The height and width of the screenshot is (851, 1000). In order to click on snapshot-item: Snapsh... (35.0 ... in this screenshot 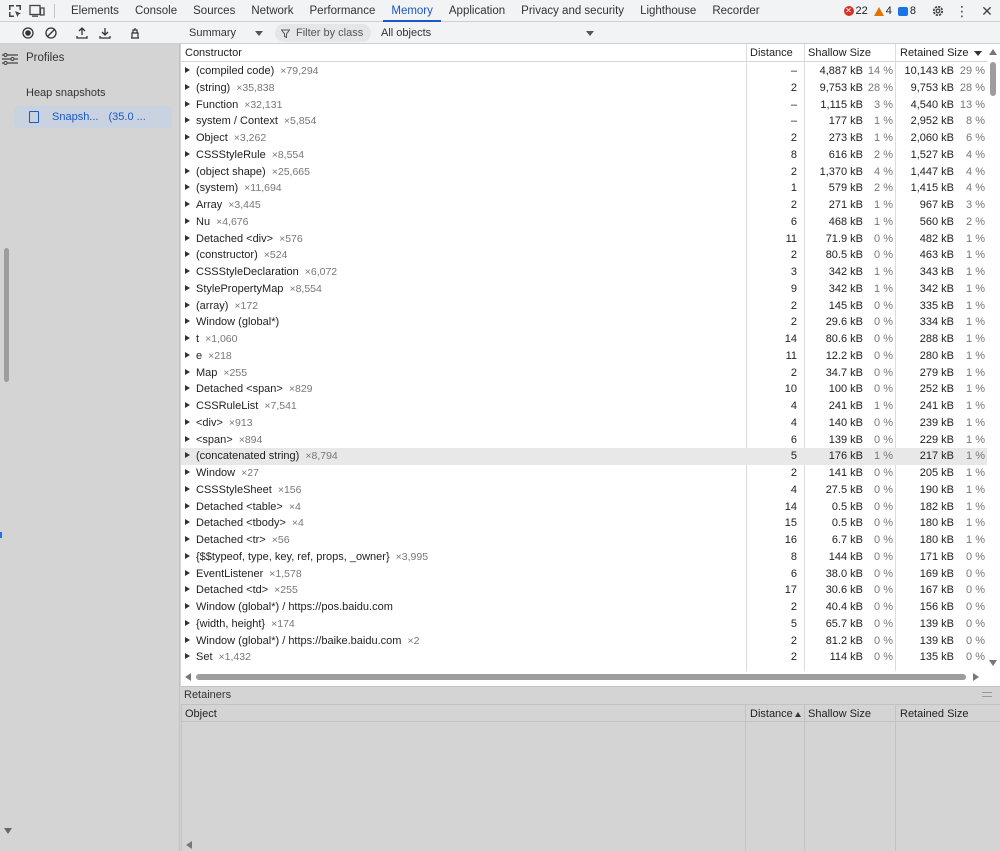, I will do `click(93, 117)`.